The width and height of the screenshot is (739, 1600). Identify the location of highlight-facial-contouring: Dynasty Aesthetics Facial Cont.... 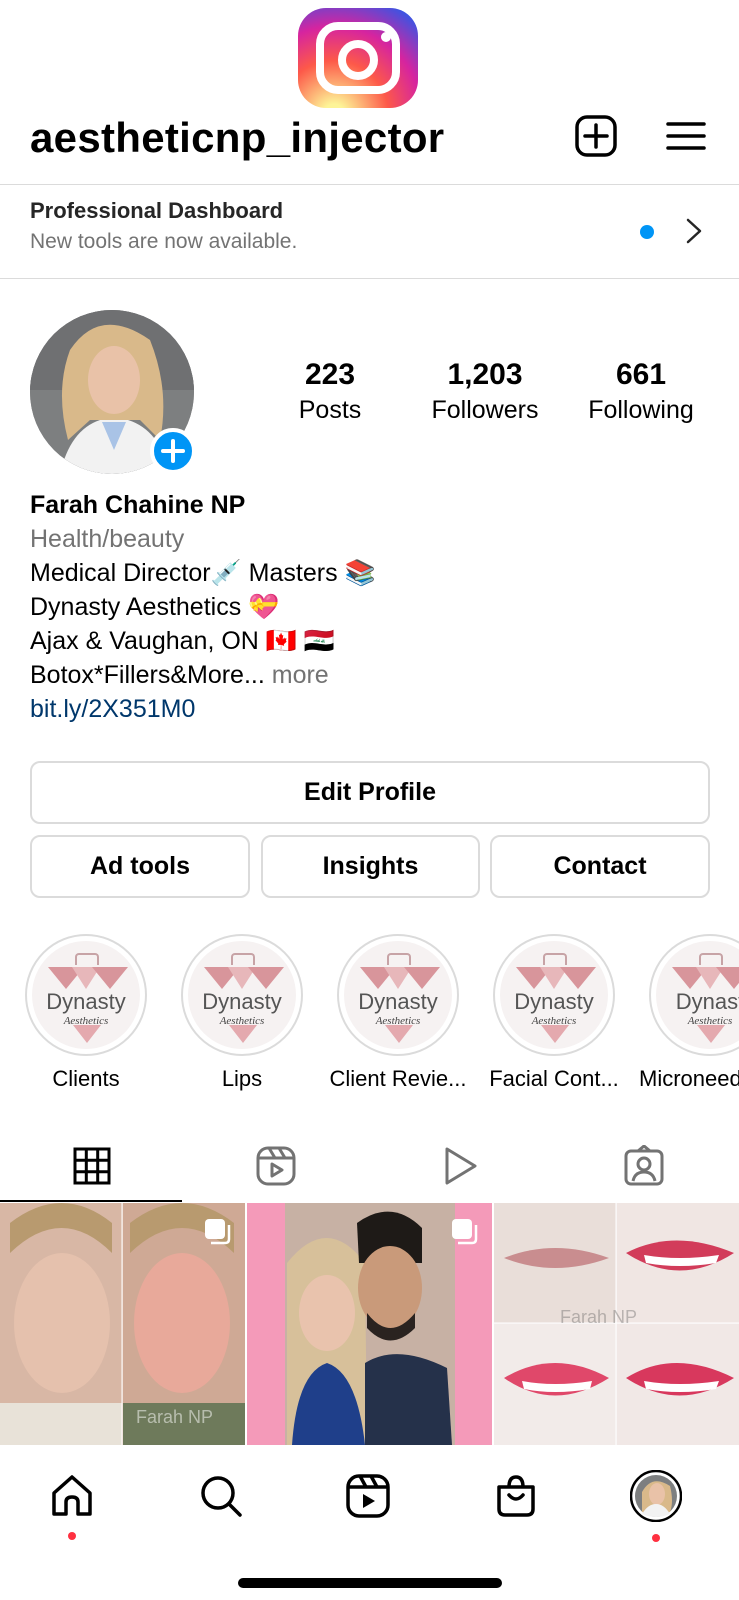
(554, 1013).